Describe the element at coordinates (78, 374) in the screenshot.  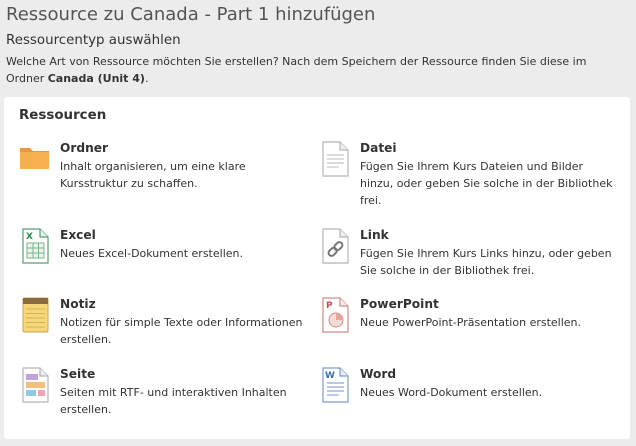
I see `resource-seite-name: Seite` at that location.